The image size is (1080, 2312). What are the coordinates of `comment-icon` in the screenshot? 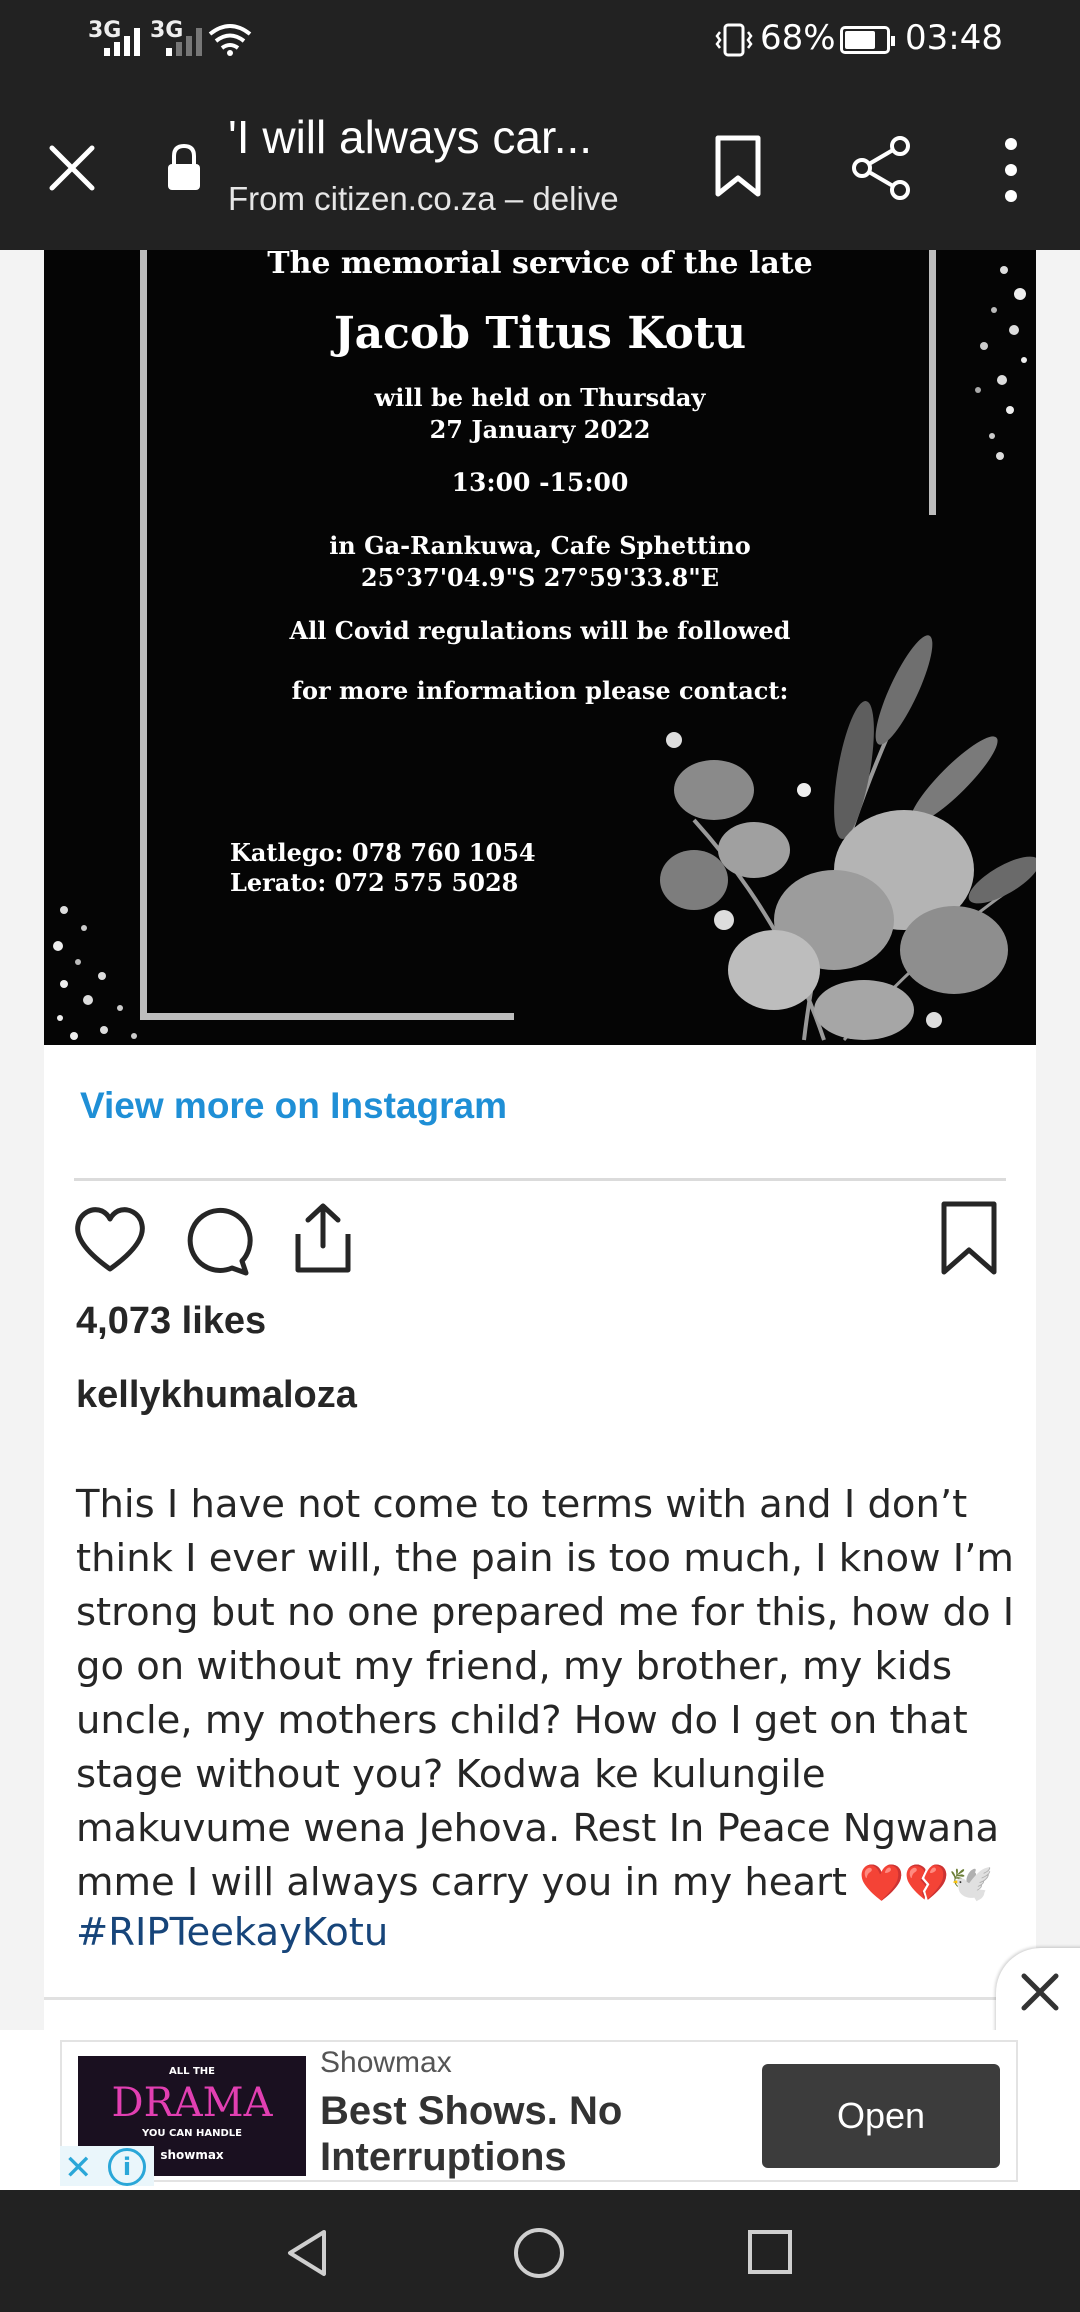 It's located at (218, 1241).